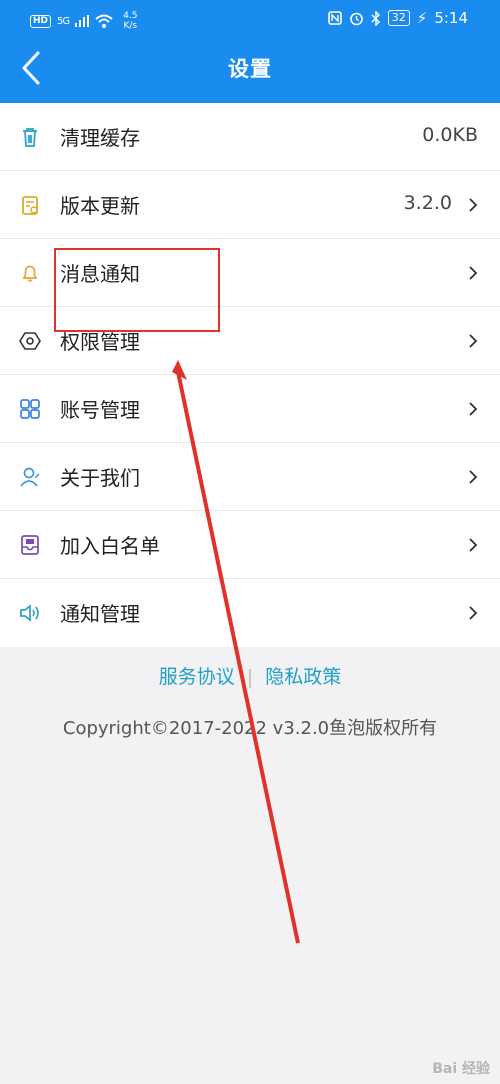 The width and height of the screenshot is (500, 1084). I want to click on speaker-icon, so click(29, 613).